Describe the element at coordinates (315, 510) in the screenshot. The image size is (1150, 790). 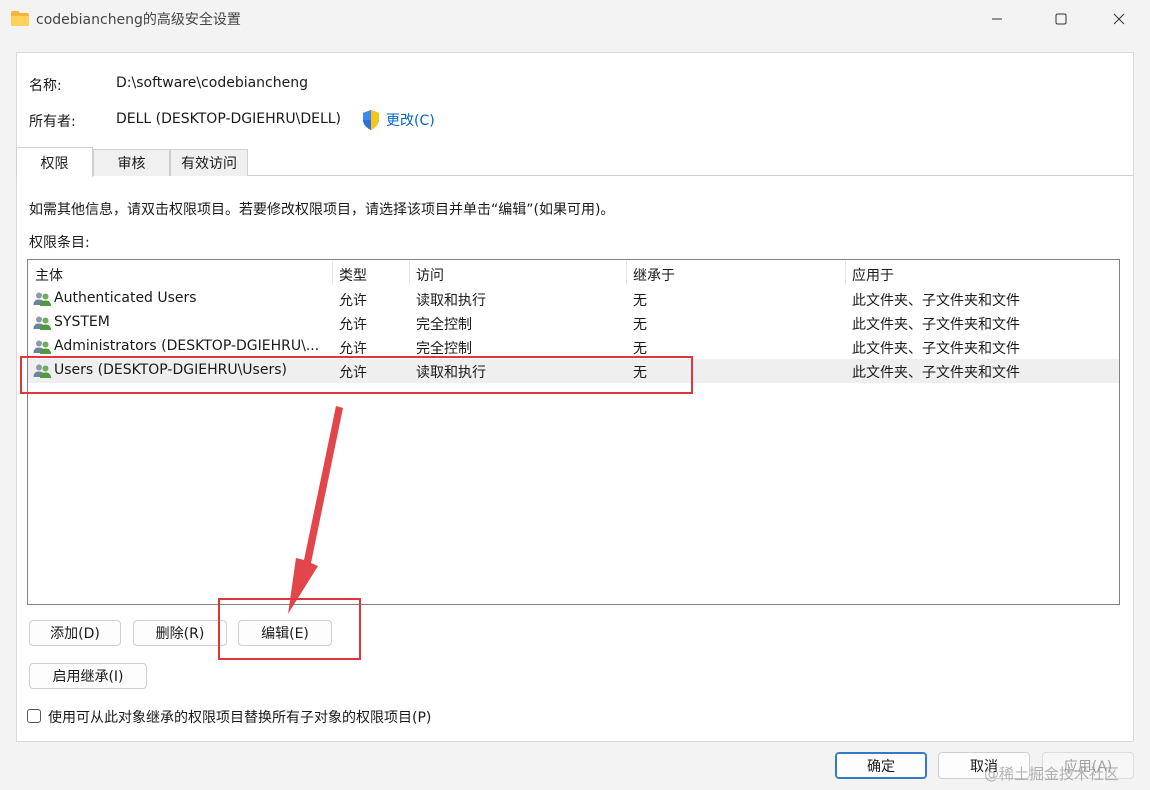
I see `annotation-arrow-icon` at that location.